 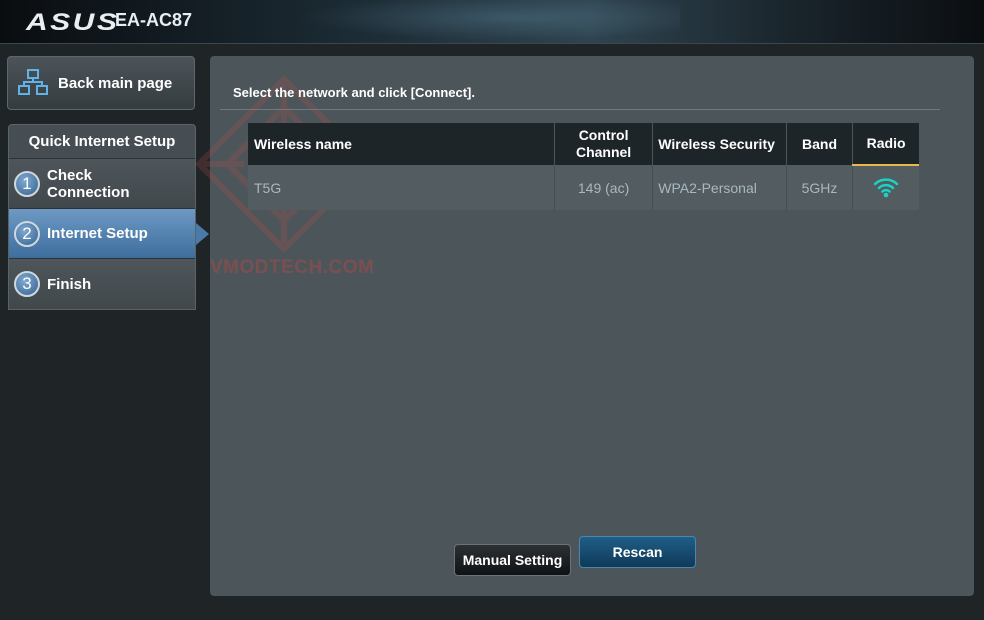 What do you see at coordinates (102, 142) in the screenshot?
I see `steps-title: Quick Internet Setup` at bounding box center [102, 142].